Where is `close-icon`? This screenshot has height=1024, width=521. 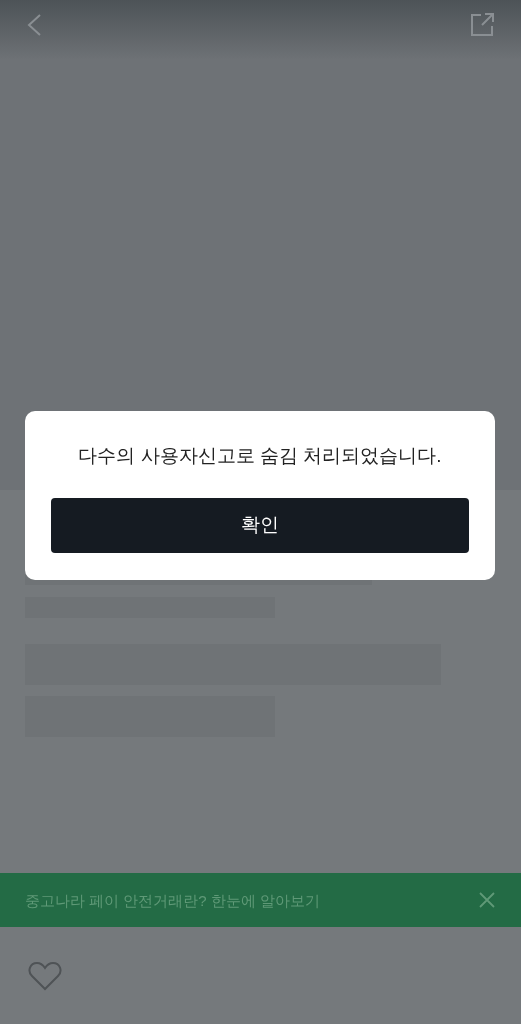
close-icon is located at coordinates (487, 900).